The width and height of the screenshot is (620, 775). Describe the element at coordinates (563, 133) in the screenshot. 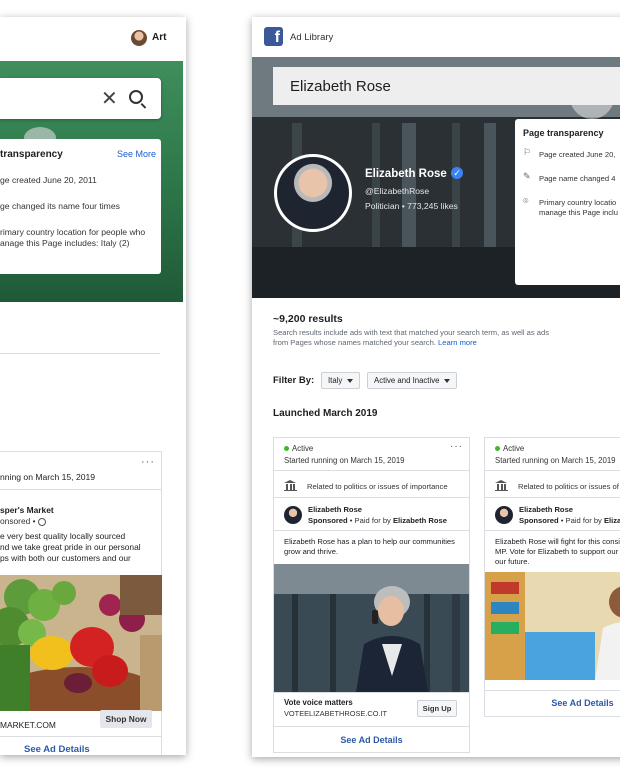

I see `transparency-title: Page transparency` at that location.